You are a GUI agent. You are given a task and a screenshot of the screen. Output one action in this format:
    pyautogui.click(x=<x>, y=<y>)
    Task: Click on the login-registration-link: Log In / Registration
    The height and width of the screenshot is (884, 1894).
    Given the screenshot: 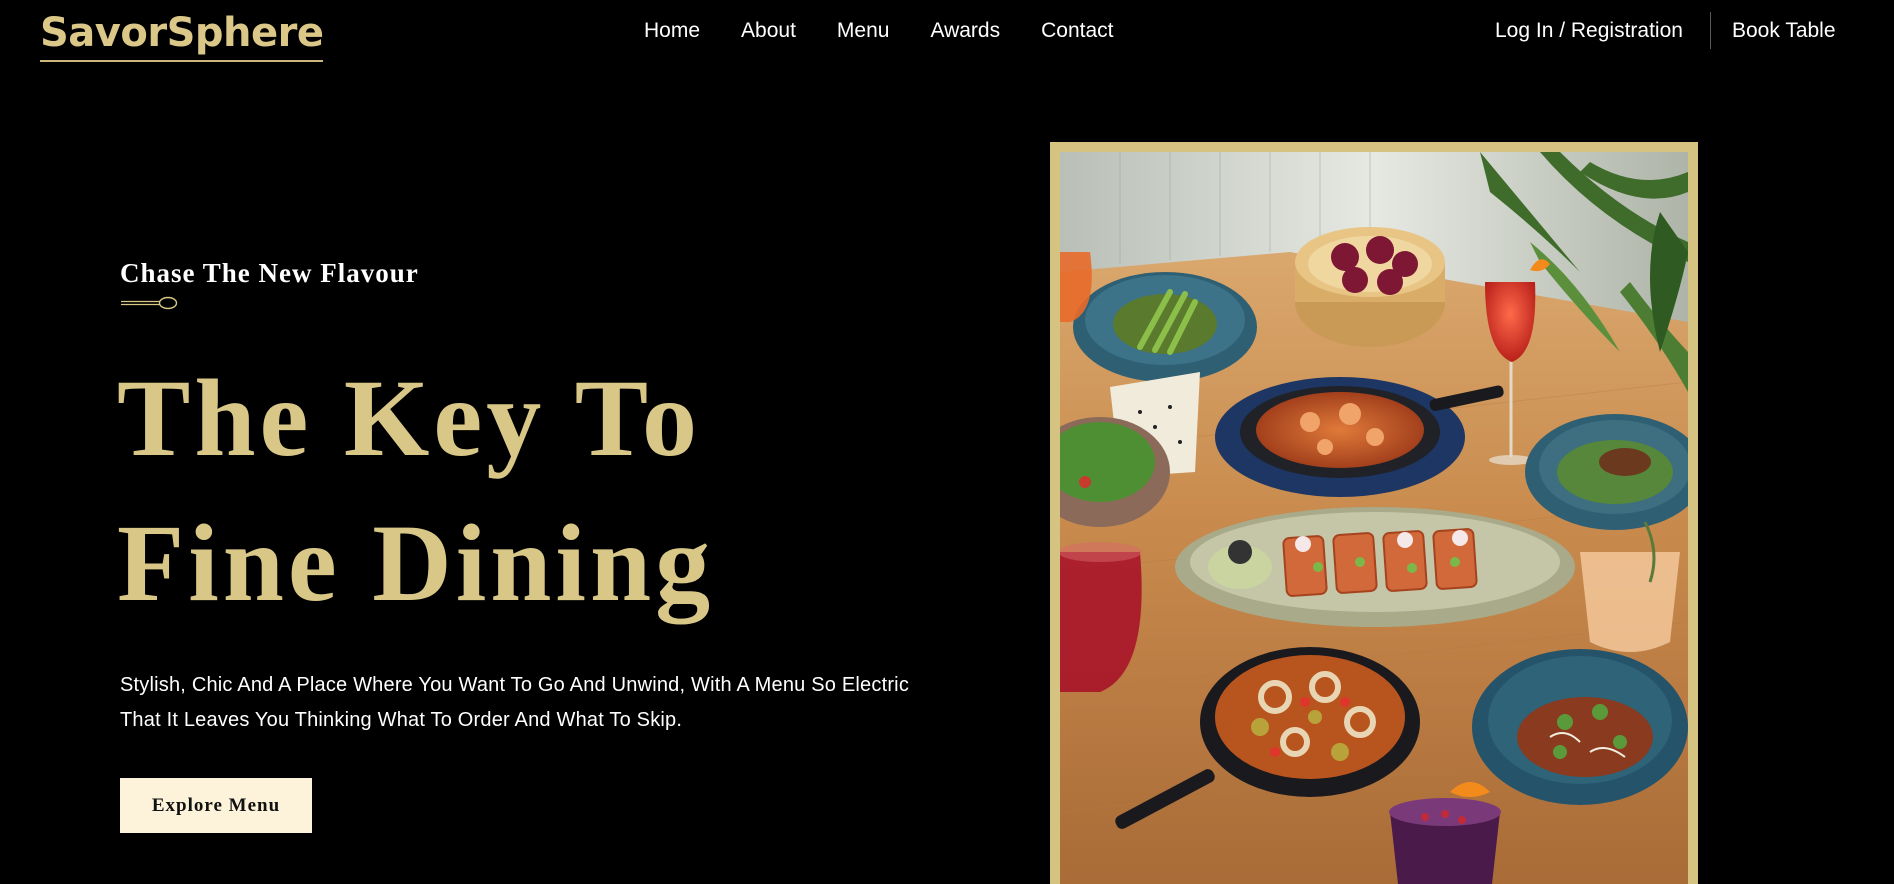 What is the action you would take?
    pyautogui.click(x=1589, y=31)
    